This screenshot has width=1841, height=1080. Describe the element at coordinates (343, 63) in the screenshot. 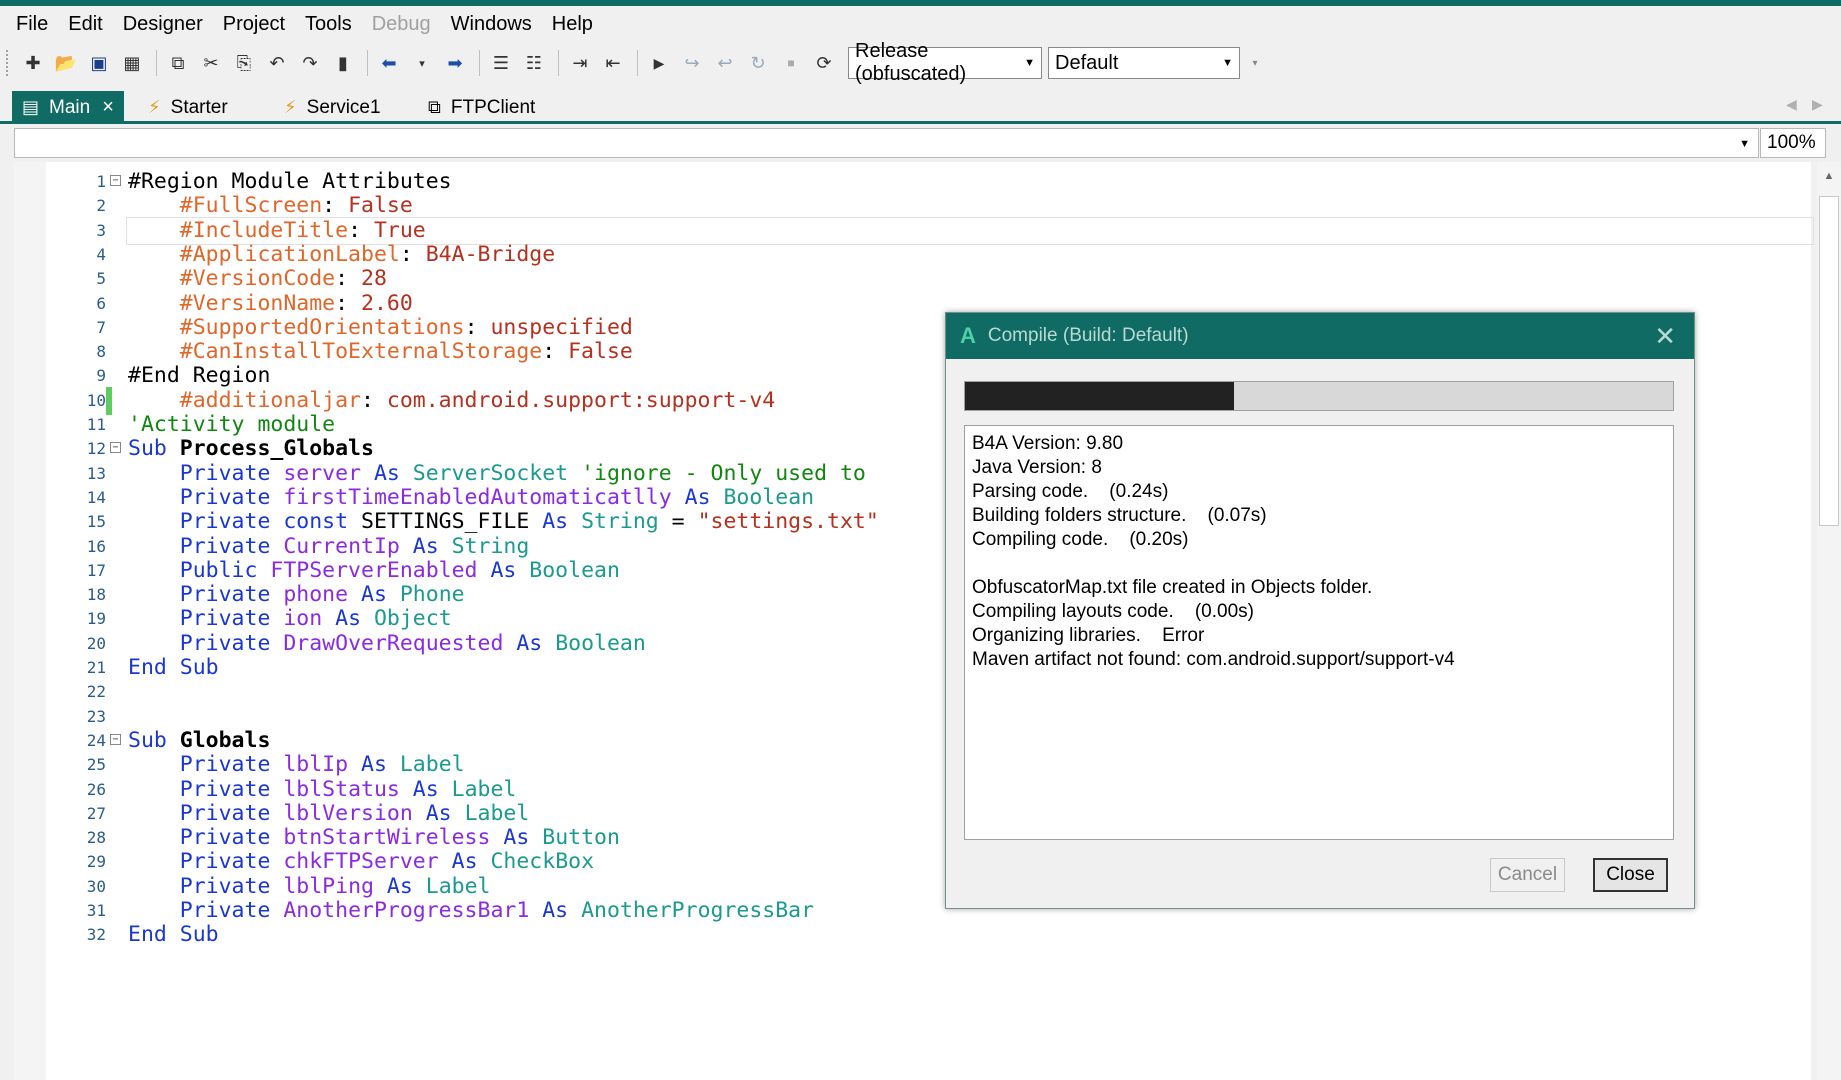

I see `bookmark-icon: ▮` at that location.